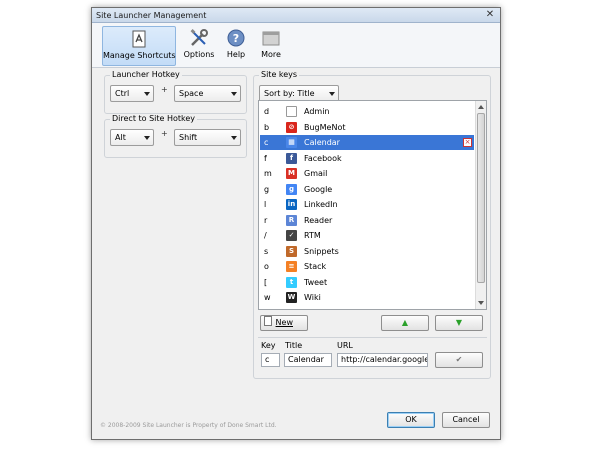  Describe the element at coordinates (367, 266) in the screenshot. I see `list-item: o ≡ Stack` at that location.